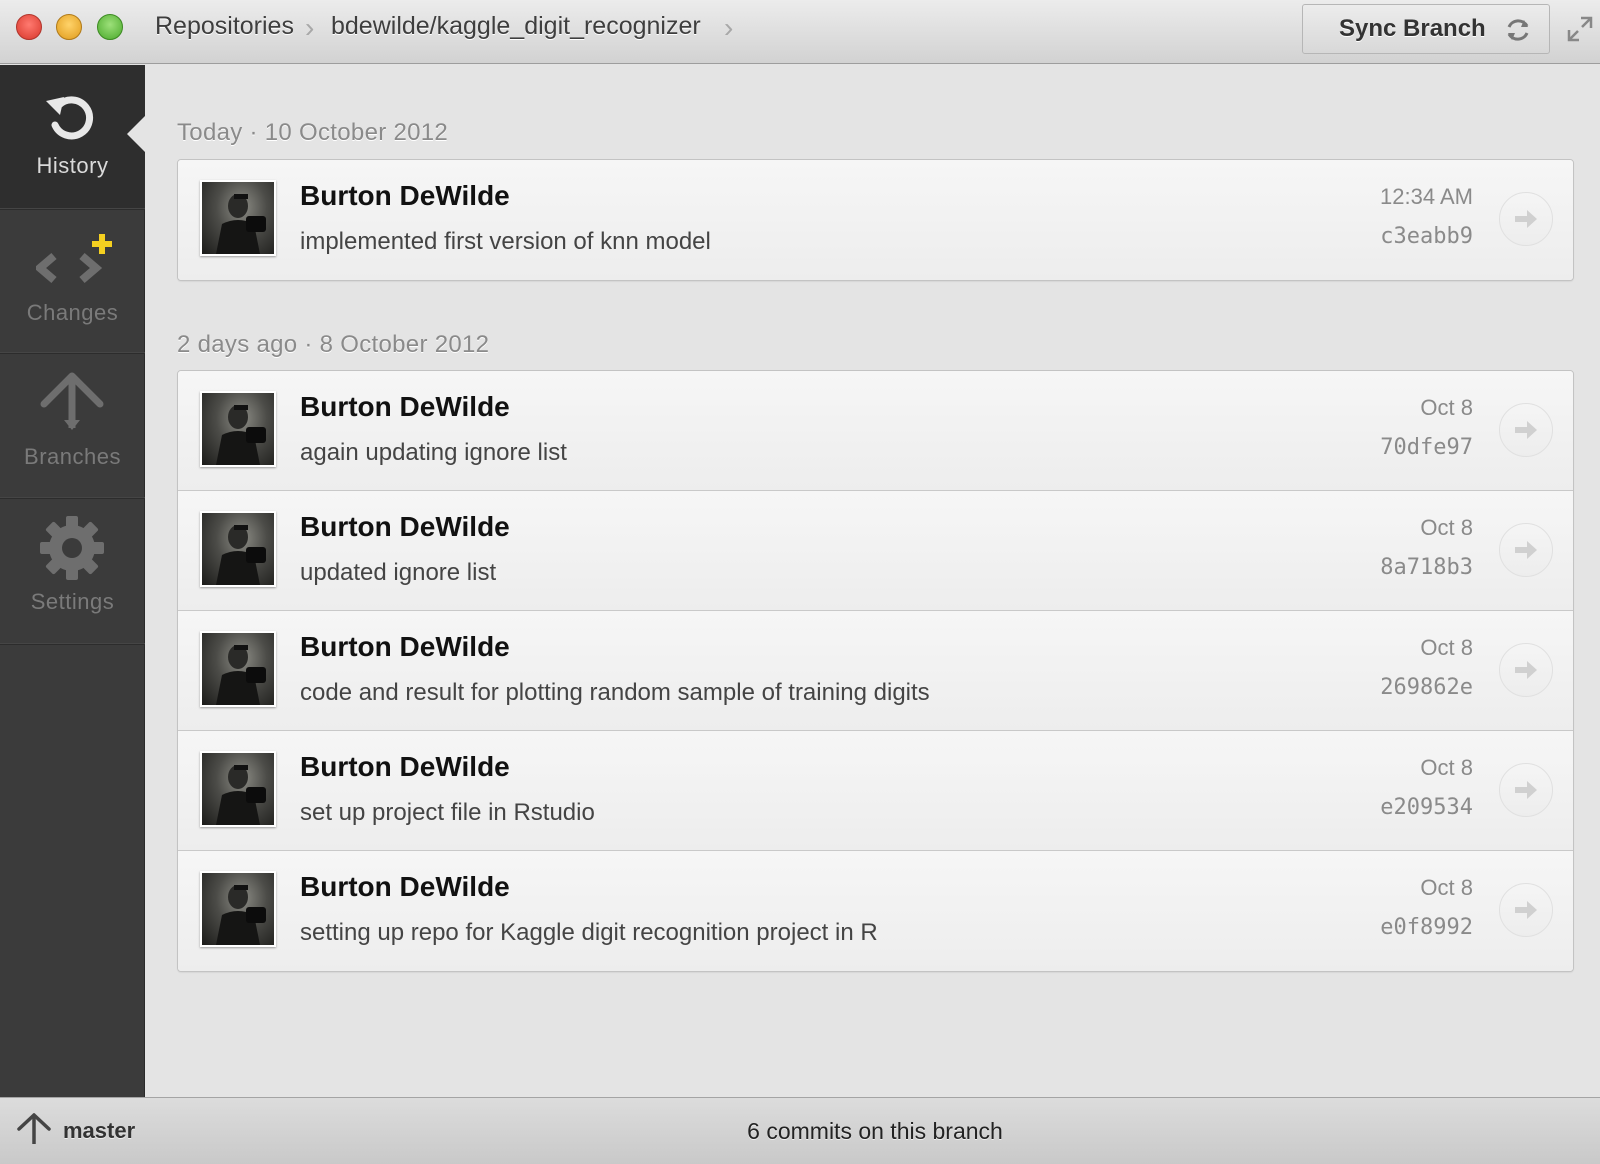  Describe the element at coordinates (1426, 807) in the screenshot. I see `commit-sha: e209534` at that location.